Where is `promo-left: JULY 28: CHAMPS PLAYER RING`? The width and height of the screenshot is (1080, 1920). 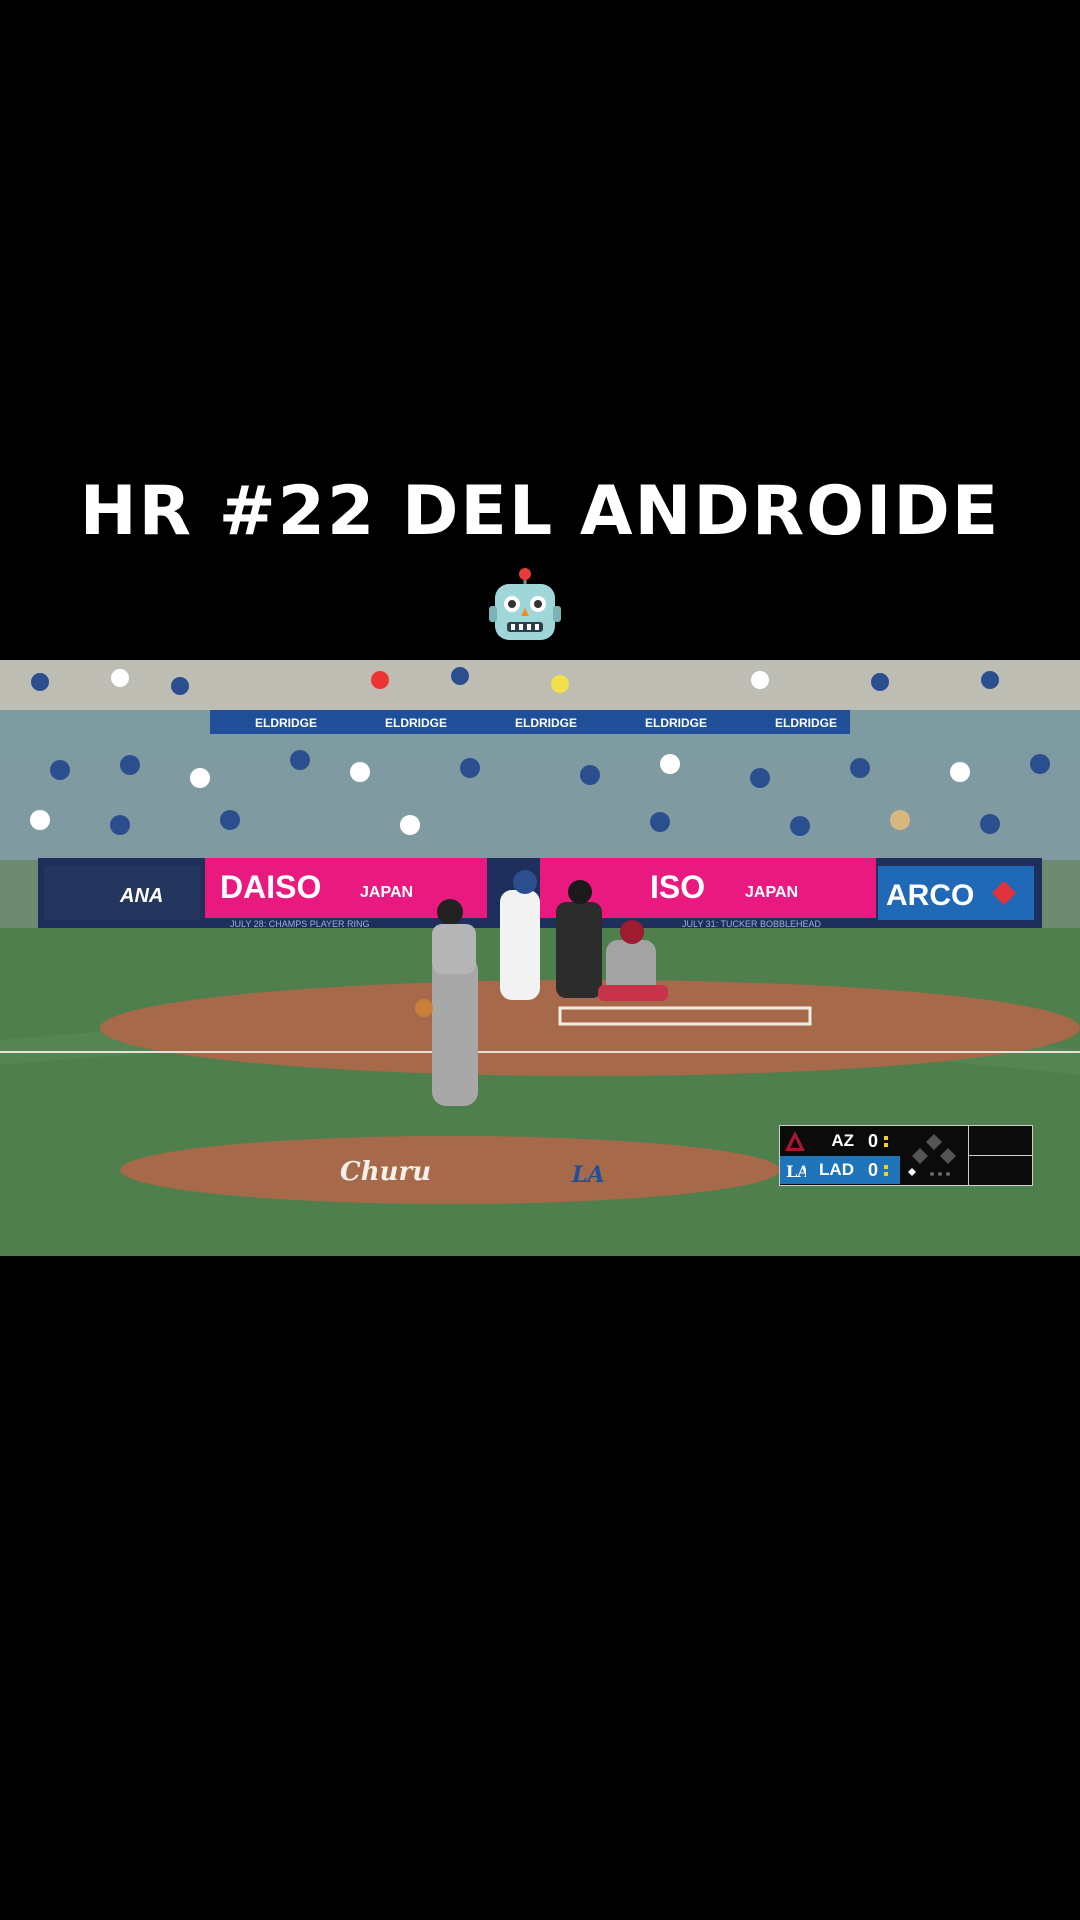 promo-left: JULY 28: CHAMPS PLAYER RING is located at coordinates (300, 924).